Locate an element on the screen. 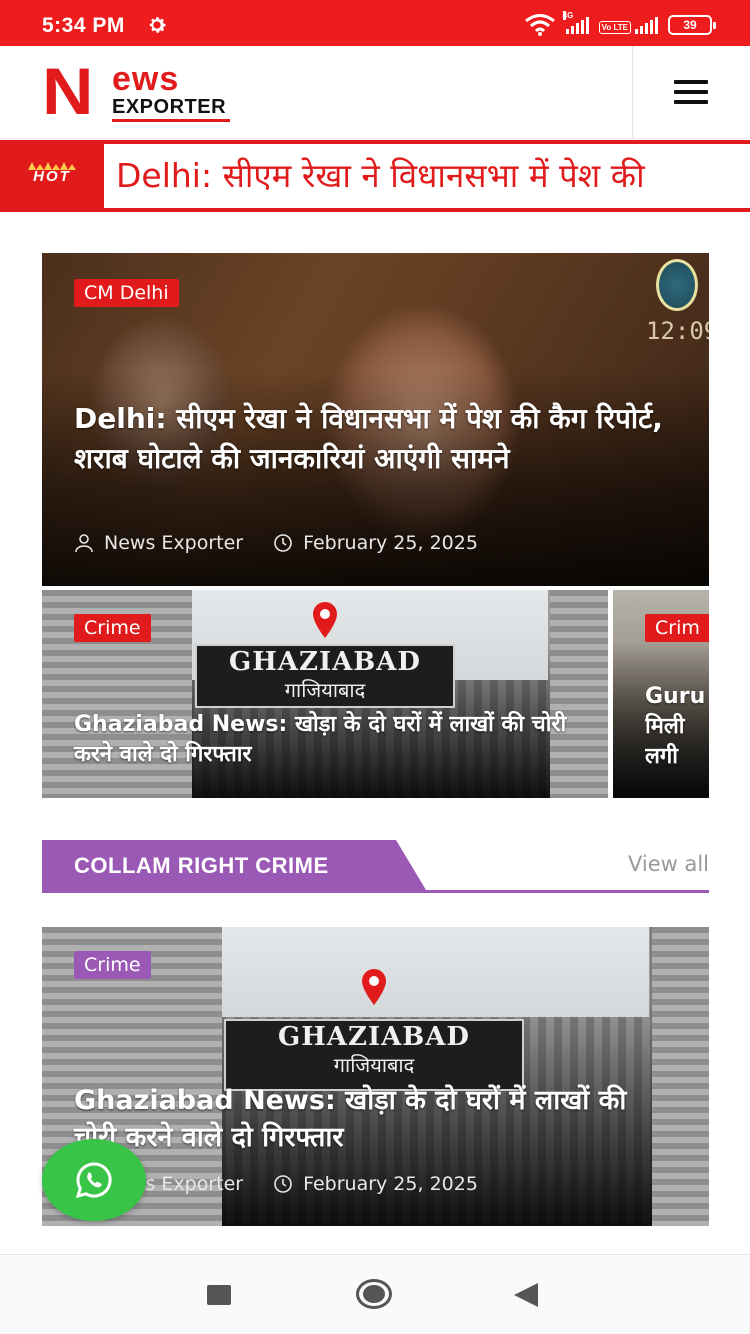  logo-ews: ews is located at coordinates (146, 79).